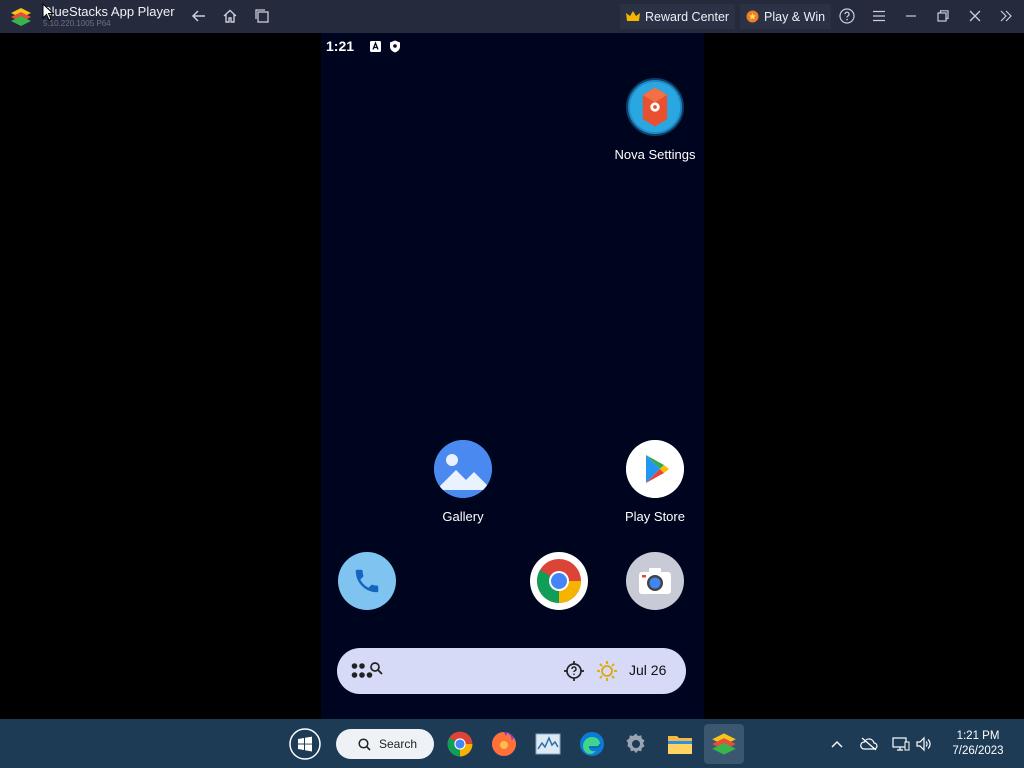 The image size is (1024, 768). Describe the element at coordinates (574, 673) in the screenshot. I see `location-unknown-icon` at that location.